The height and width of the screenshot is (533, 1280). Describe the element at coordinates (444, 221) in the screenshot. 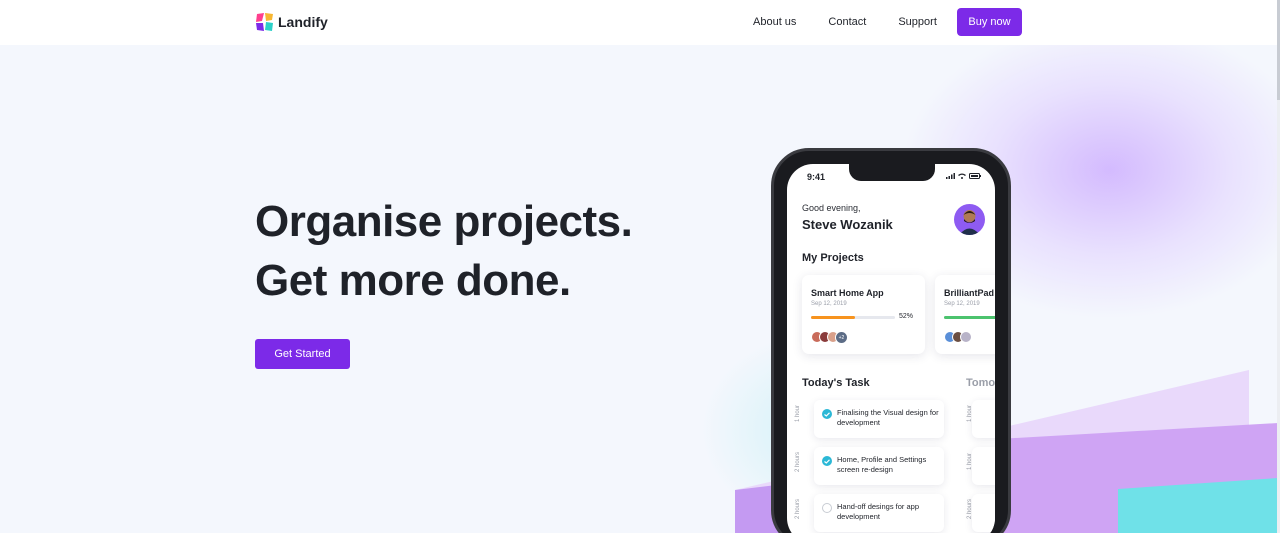

I see `headline-line-1: Organise projects.` at that location.